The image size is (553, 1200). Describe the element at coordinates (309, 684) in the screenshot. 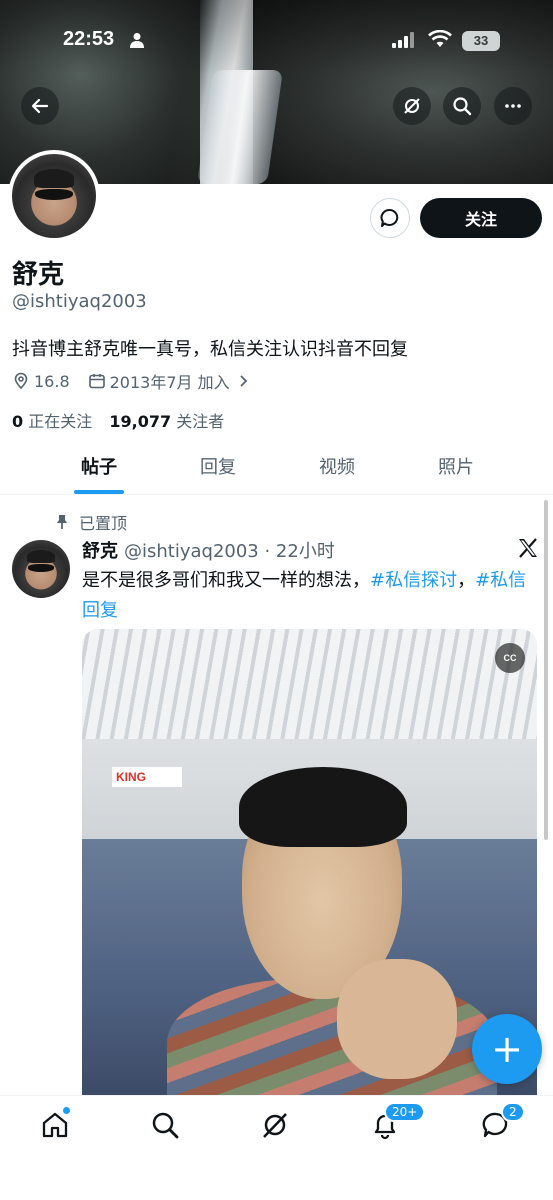

I see `video-ceiling` at that location.